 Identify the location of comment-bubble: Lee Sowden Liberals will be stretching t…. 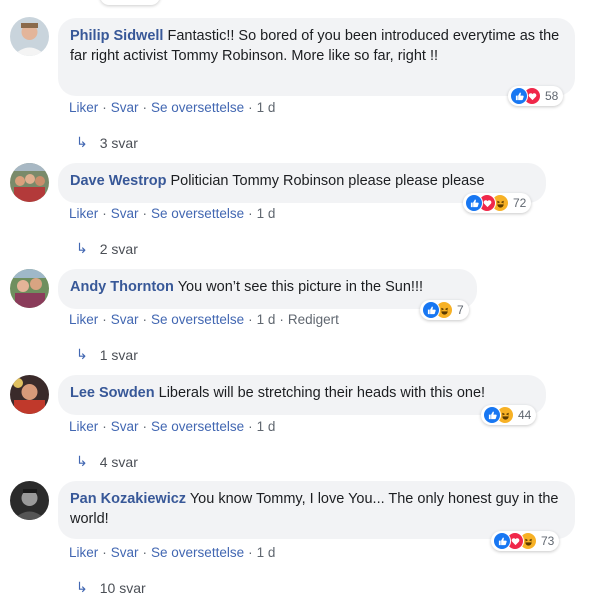
(302, 395).